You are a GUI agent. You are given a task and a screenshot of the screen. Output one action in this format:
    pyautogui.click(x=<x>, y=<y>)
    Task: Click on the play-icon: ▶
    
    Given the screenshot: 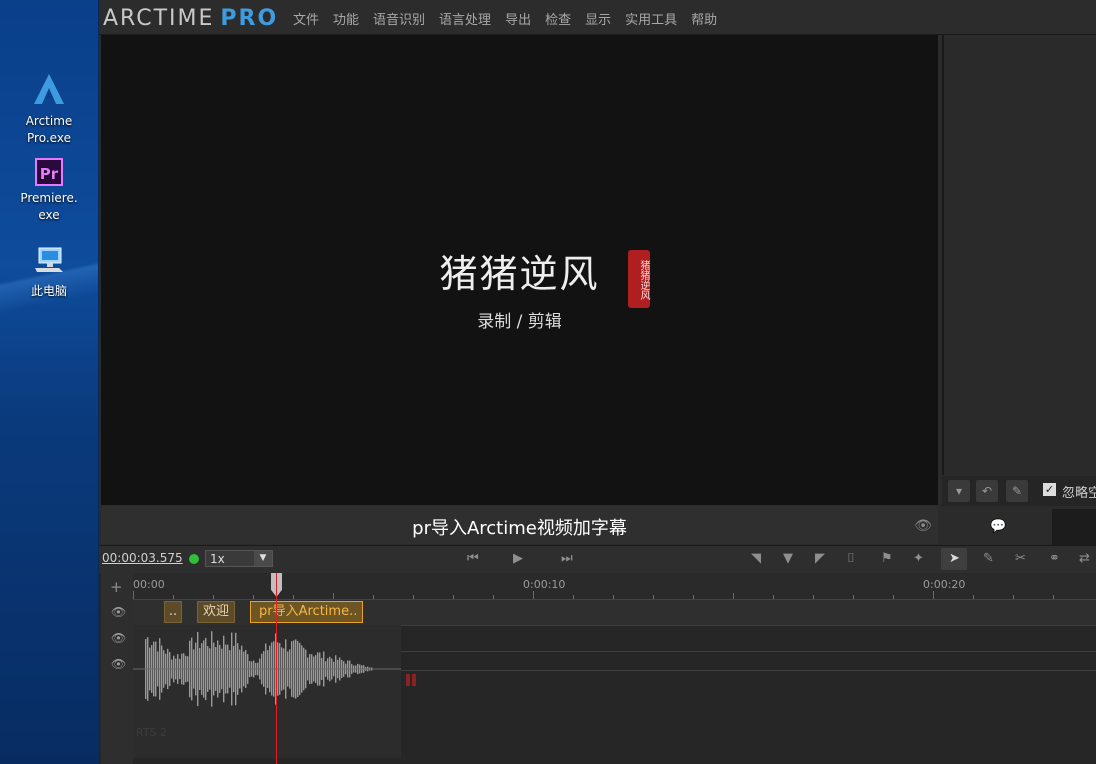 What is the action you would take?
    pyautogui.click(x=518, y=558)
    